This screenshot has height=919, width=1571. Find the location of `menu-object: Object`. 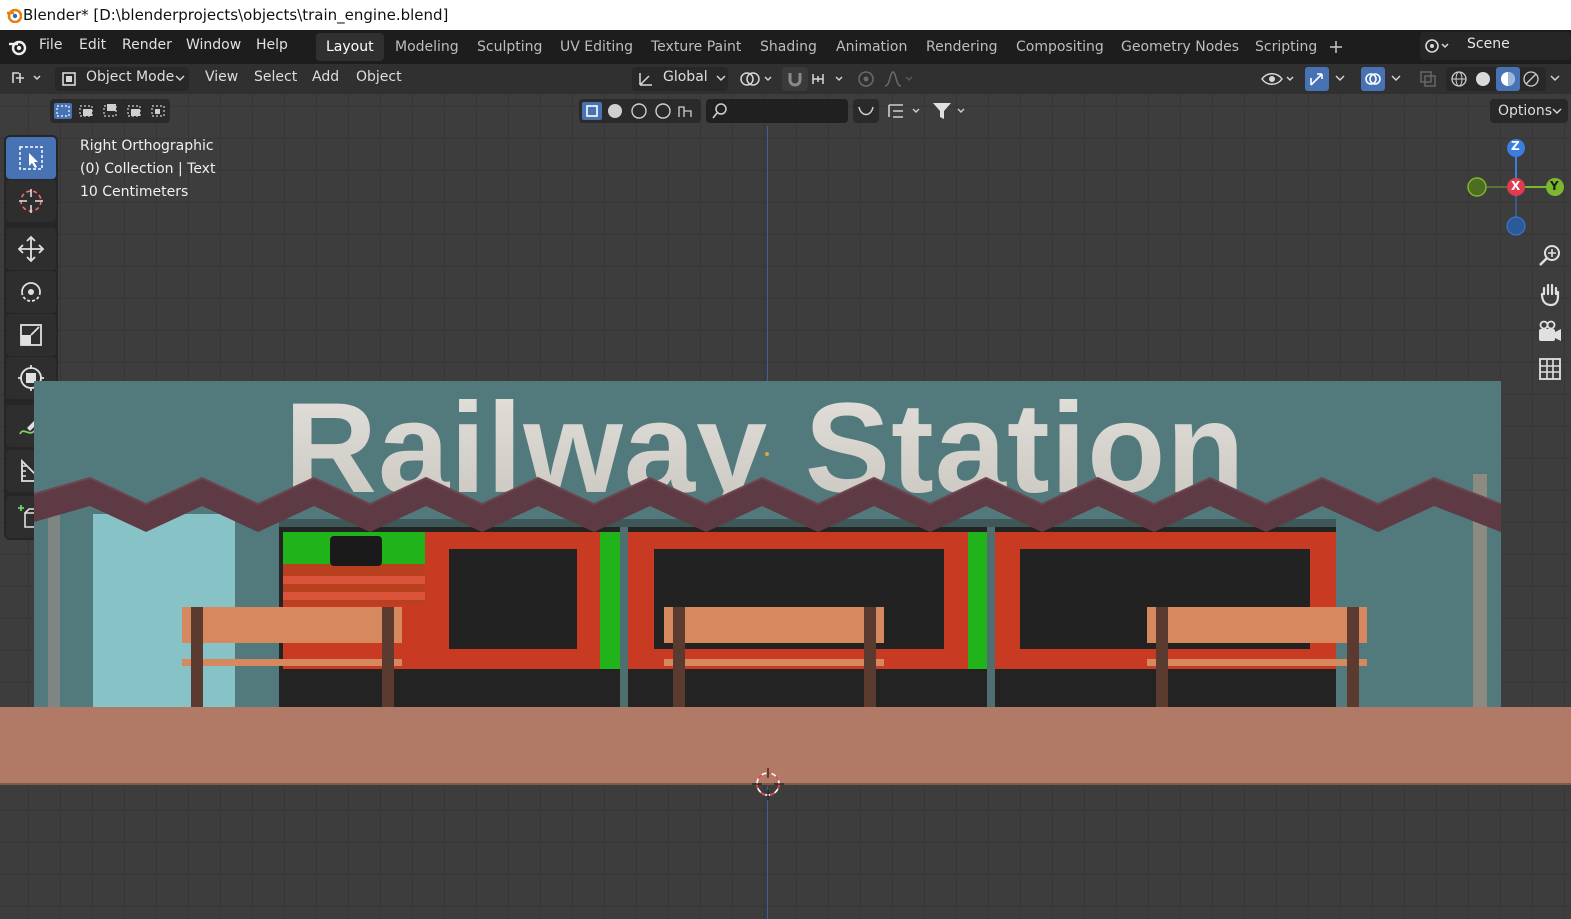

menu-object: Object is located at coordinates (379, 77).